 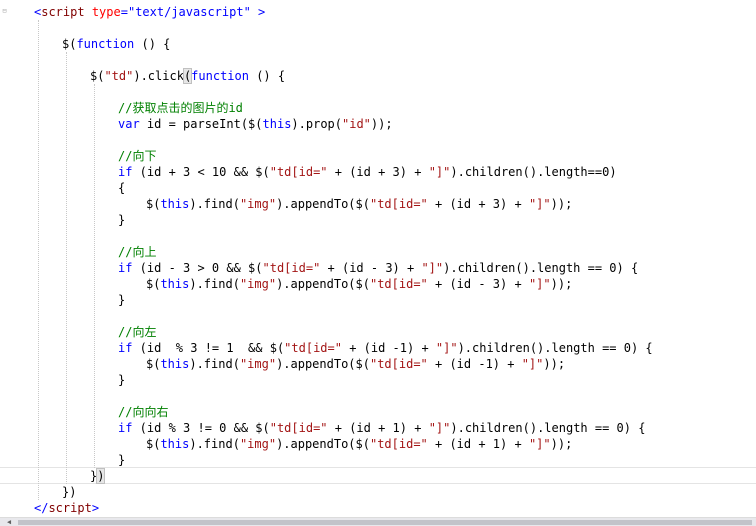 I want to click on code-line: $(function () {, so click(x=116, y=44).